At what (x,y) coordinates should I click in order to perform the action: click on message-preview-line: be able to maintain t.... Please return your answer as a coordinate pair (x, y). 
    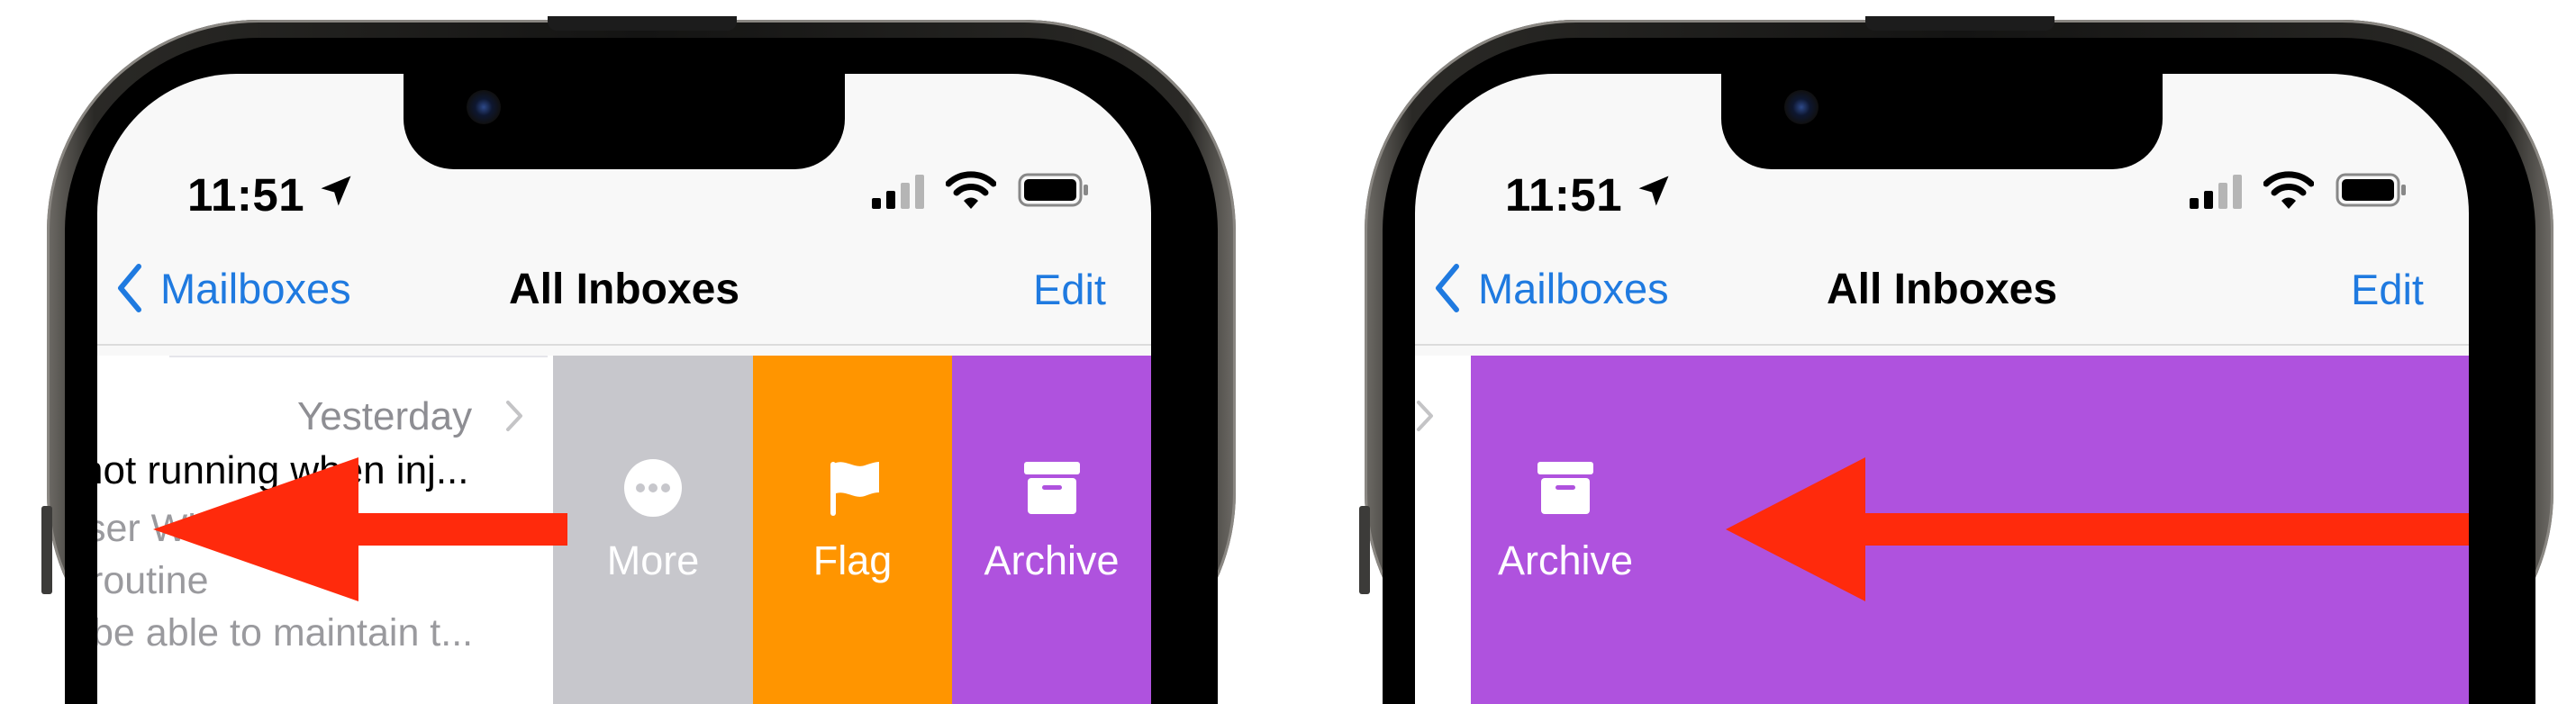
    Looking at the image, I should click on (285, 632).